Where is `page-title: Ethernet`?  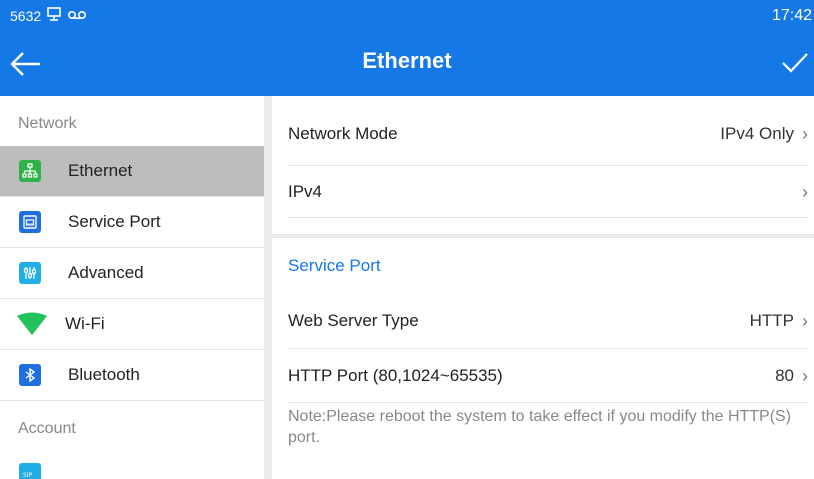 page-title: Ethernet is located at coordinates (407, 60).